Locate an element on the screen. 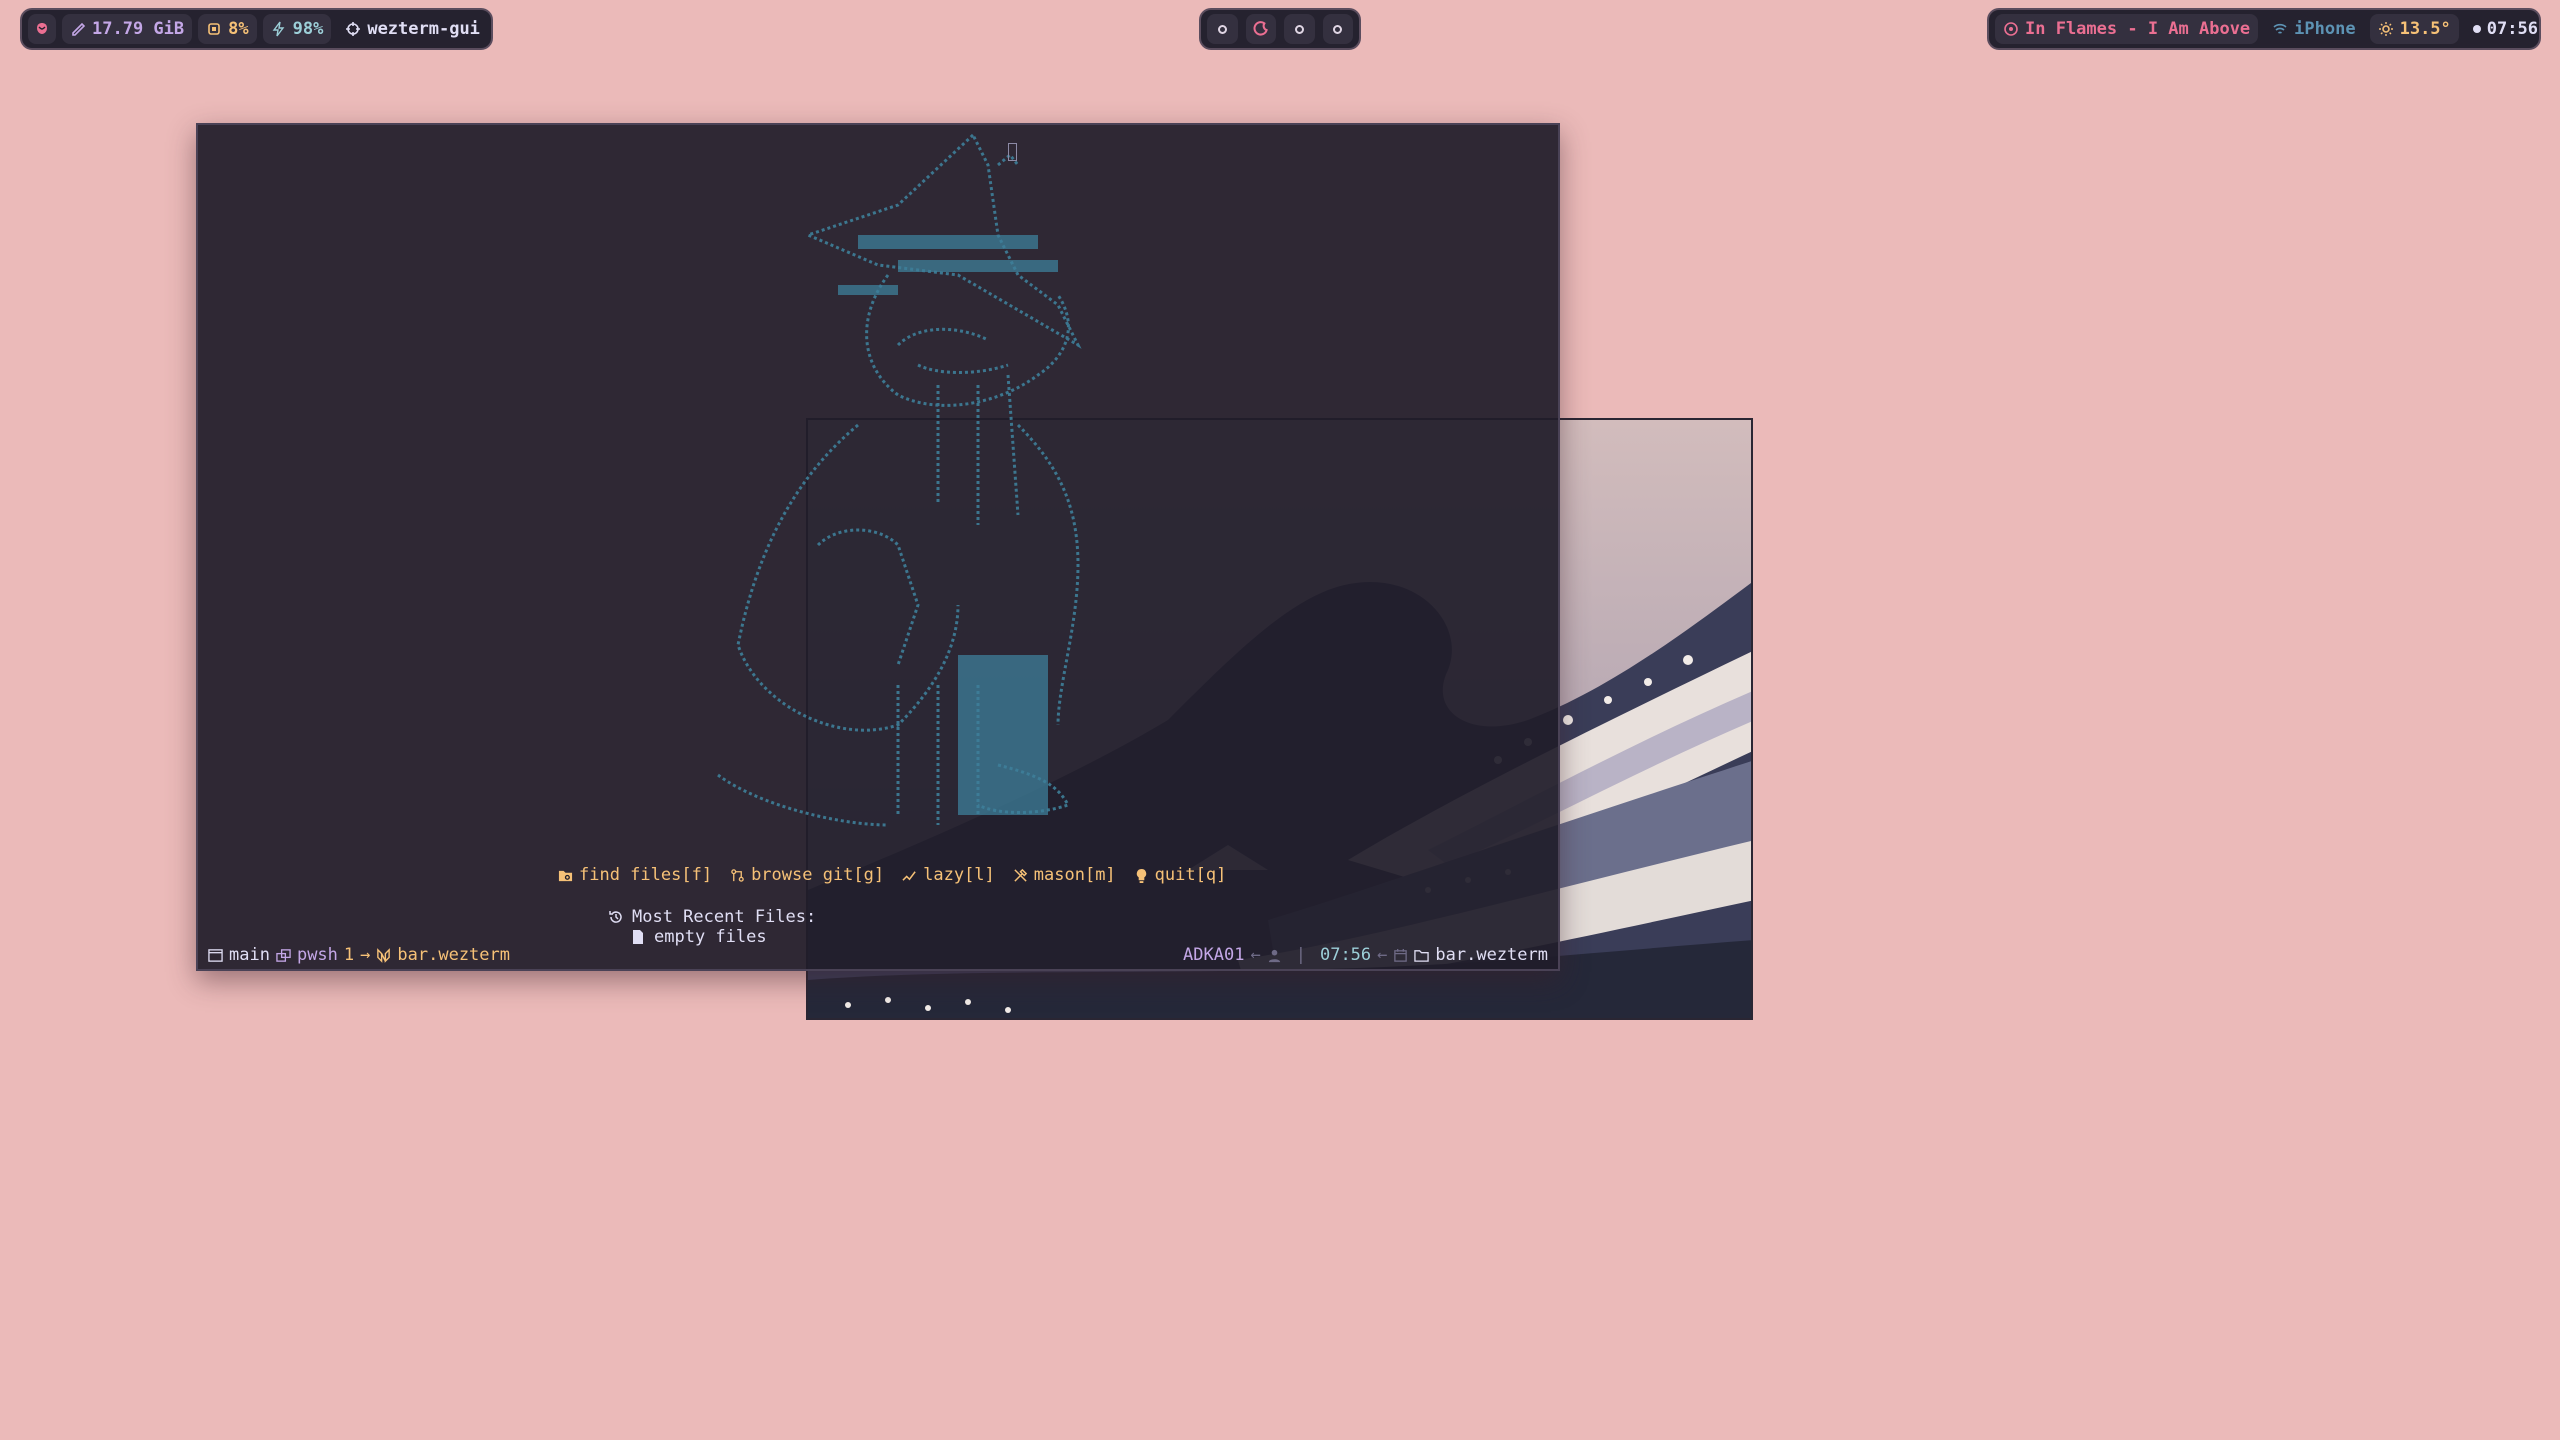  active-window-widget: wezterm-gui is located at coordinates (412, 29).